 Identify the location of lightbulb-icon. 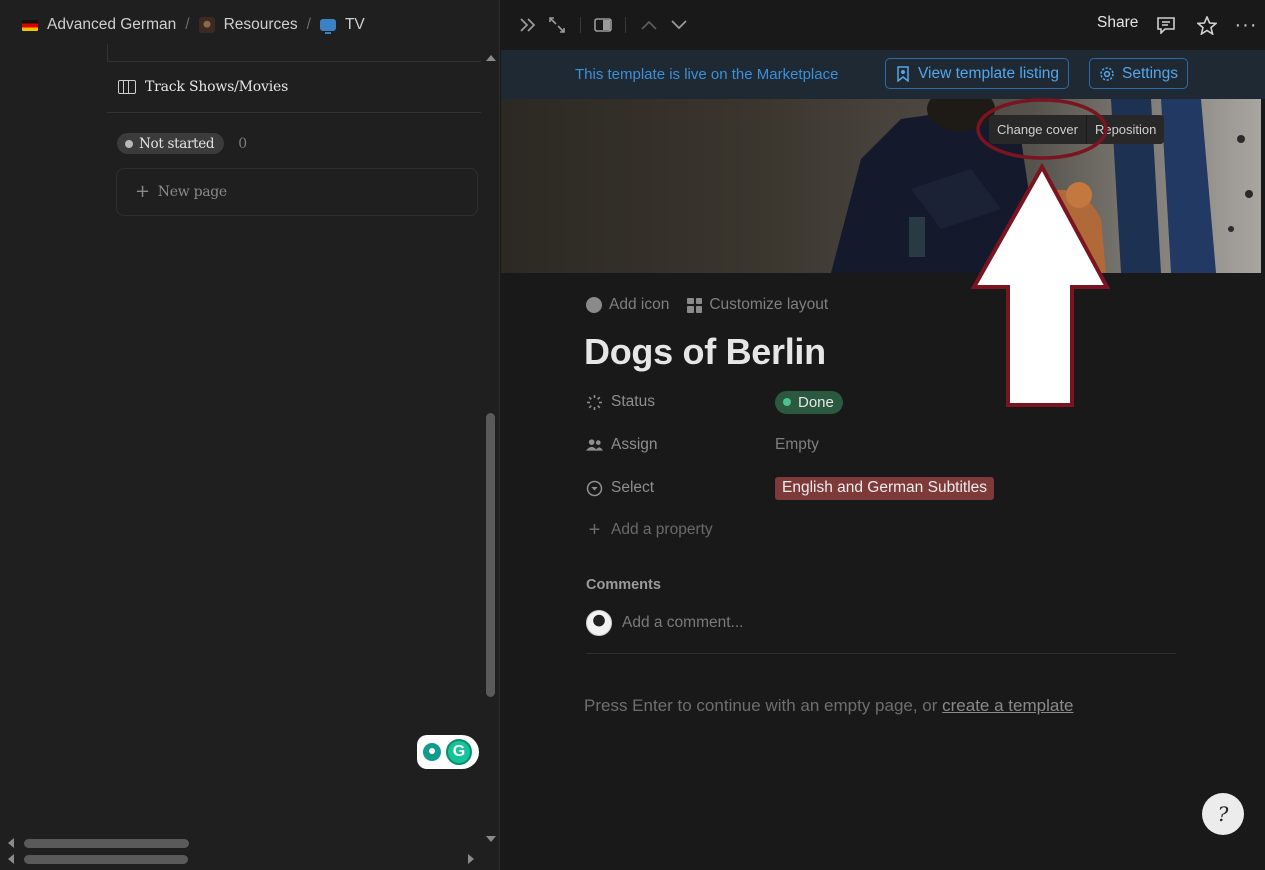
(432, 752).